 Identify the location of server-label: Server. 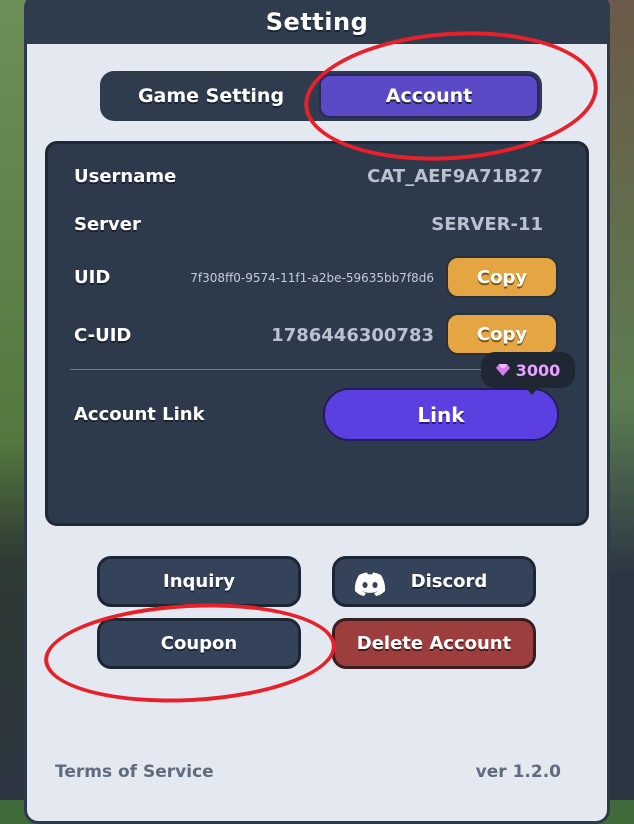
(107, 224).